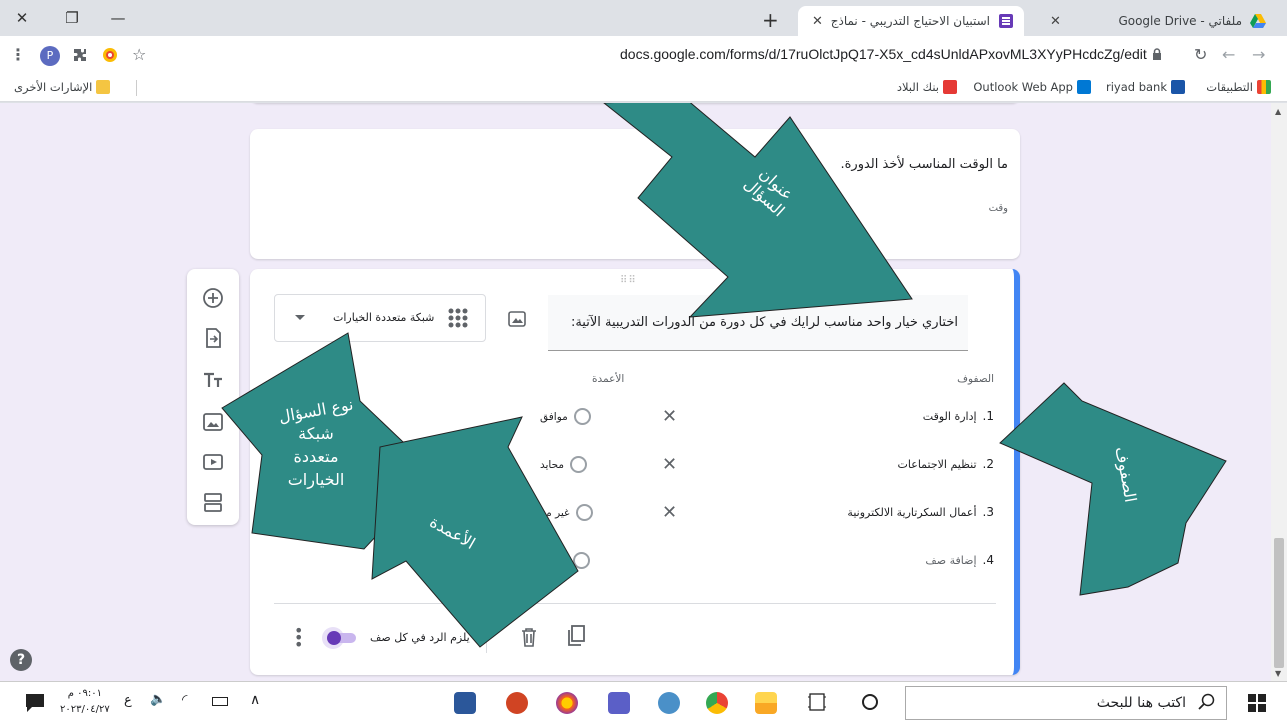  Describe the element at coordinates (110, 55) in the screenshot. I see `extension-badge-icon` at that location.